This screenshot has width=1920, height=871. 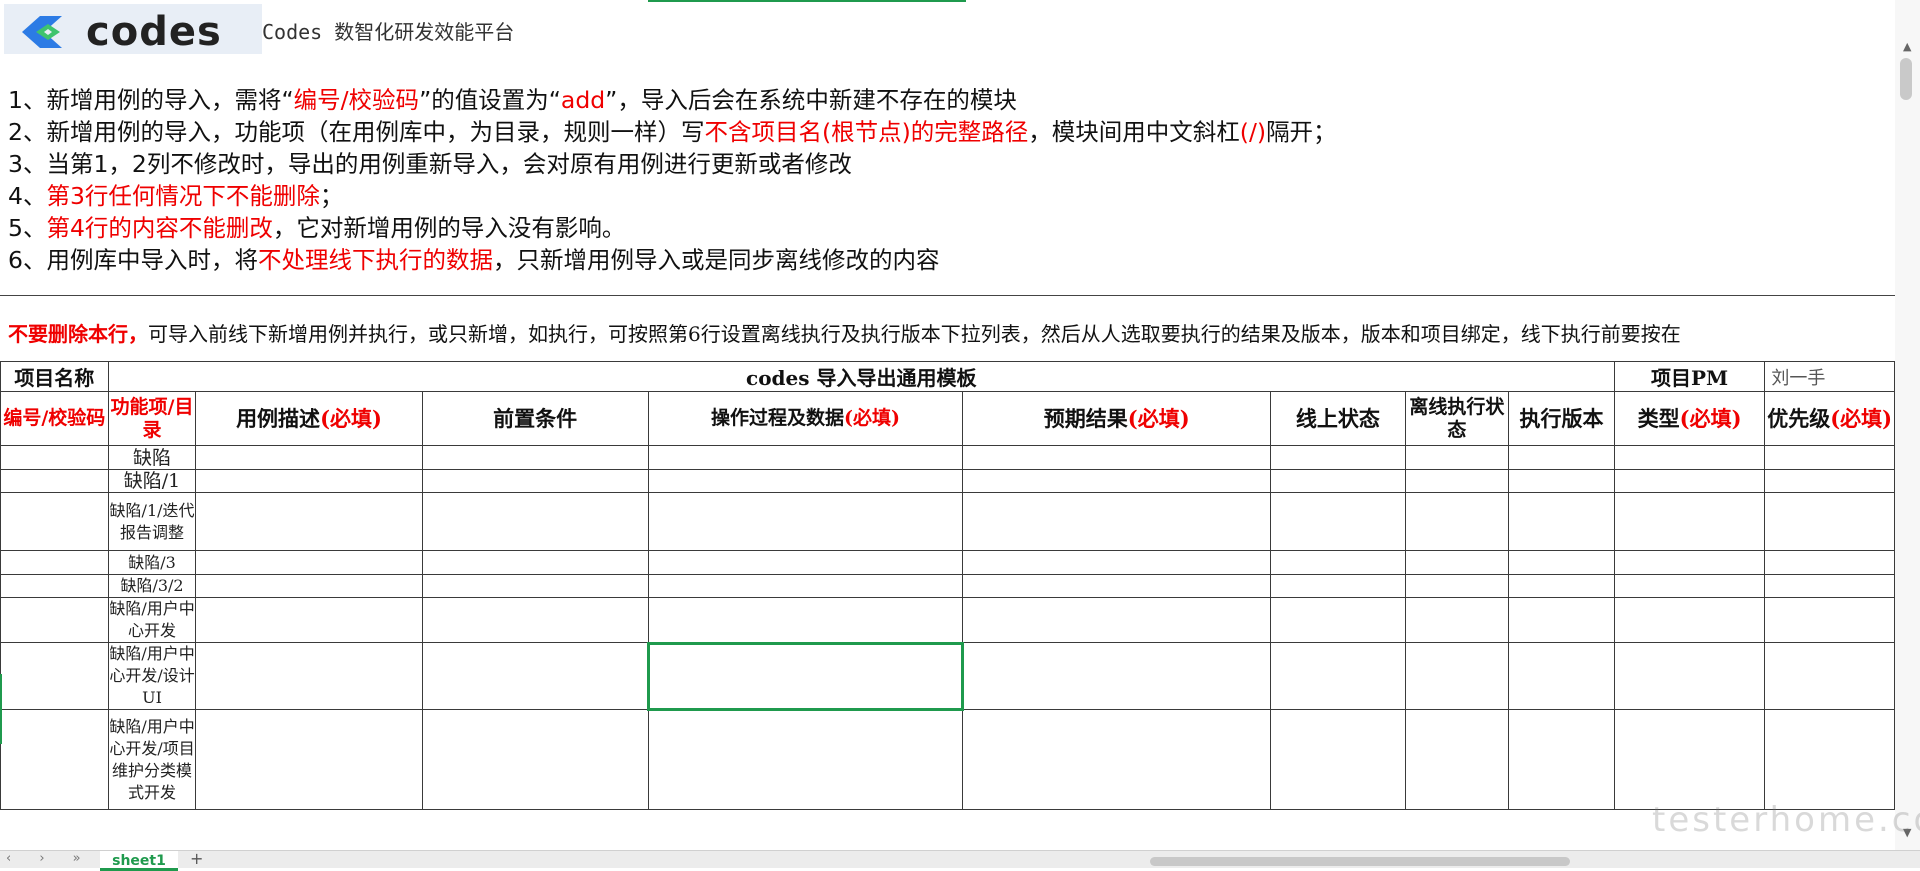 What do you see at coordinates (535, 418) in the screenshot?
I see `column-header-4: 前置条件` at bounding box center [535, 418].